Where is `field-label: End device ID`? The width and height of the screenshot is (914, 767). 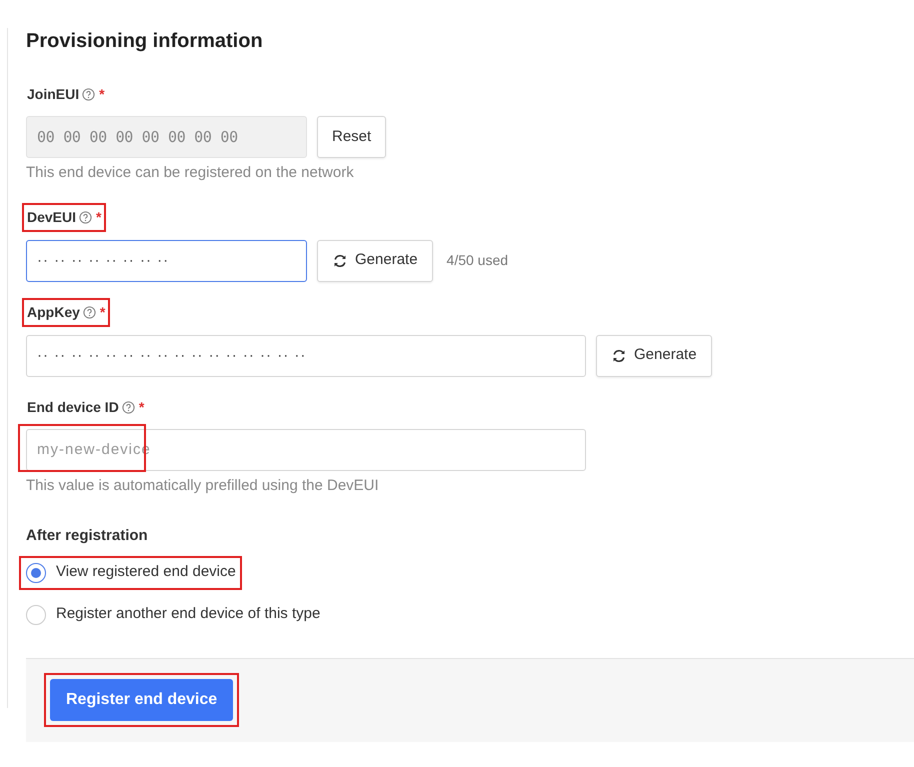
field-label: End device ID is located at coordinates (73, 407).